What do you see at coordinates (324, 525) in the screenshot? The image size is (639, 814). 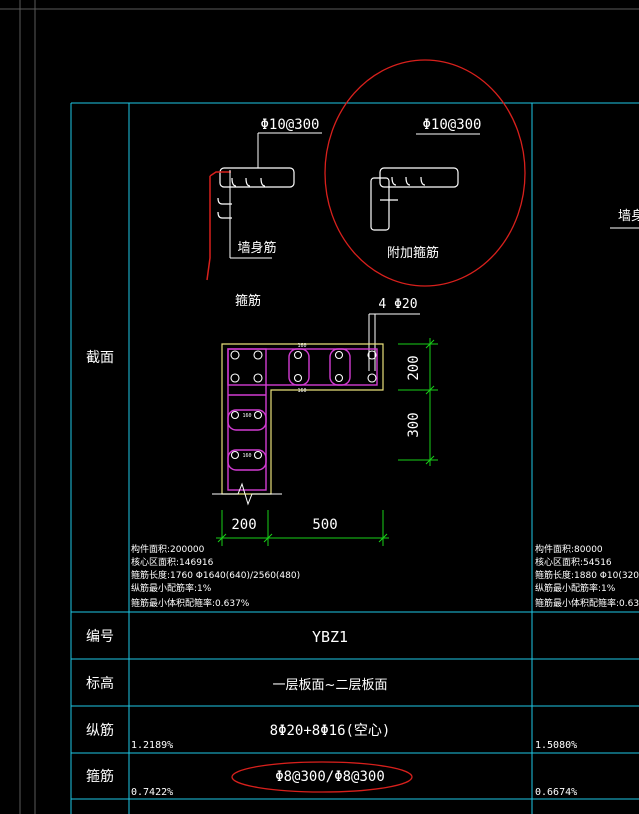 I see `dim-horiz-right: 500` at bounding box center [324, 525].